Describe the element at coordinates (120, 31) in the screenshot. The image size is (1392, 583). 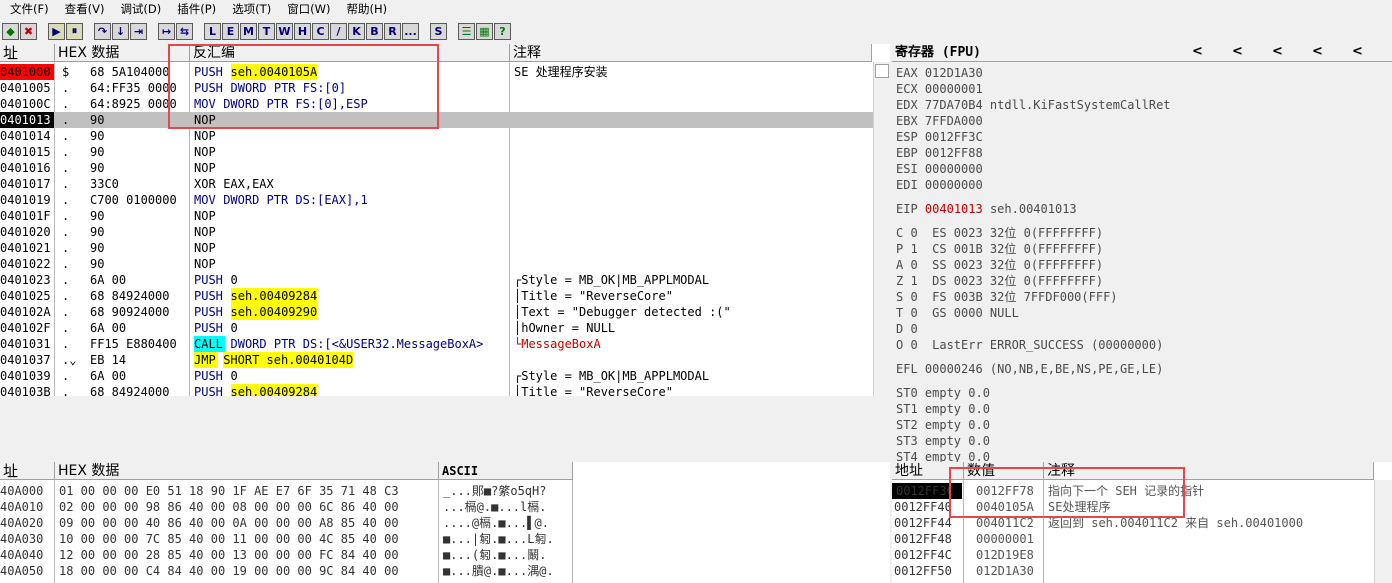
I see `toolbar-button: ↓` at that location.